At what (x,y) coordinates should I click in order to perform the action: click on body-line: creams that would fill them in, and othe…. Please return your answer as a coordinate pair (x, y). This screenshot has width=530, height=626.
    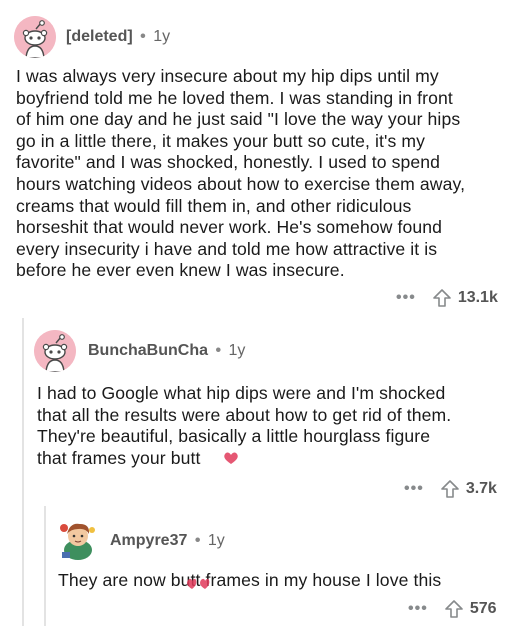
    Looking at the image, I should click on (214, 205).